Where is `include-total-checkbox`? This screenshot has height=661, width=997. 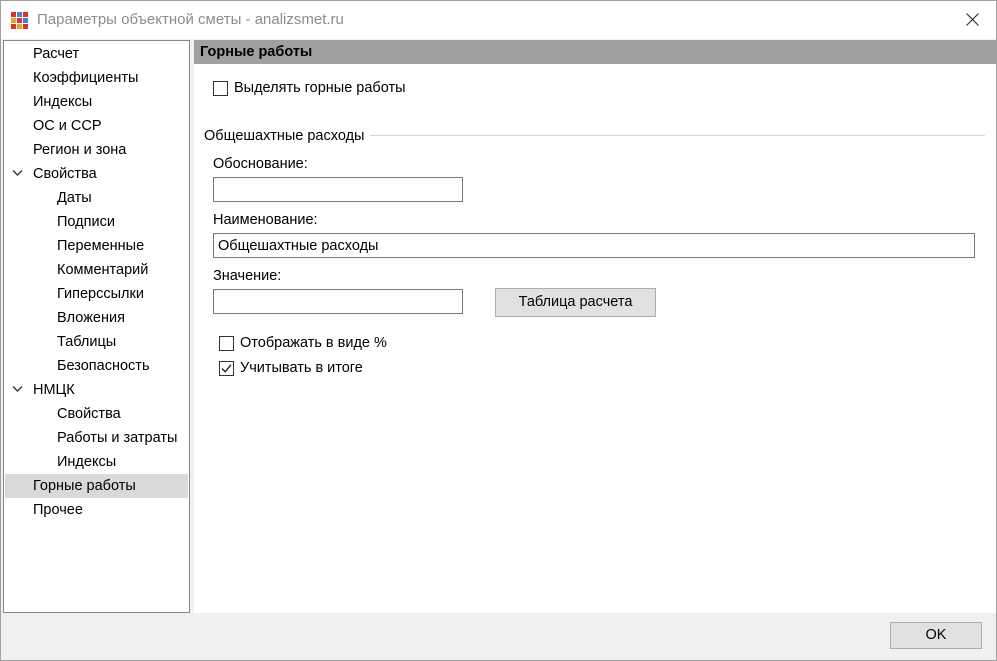
include-total-checkbox is located at coordinates (226, 368).